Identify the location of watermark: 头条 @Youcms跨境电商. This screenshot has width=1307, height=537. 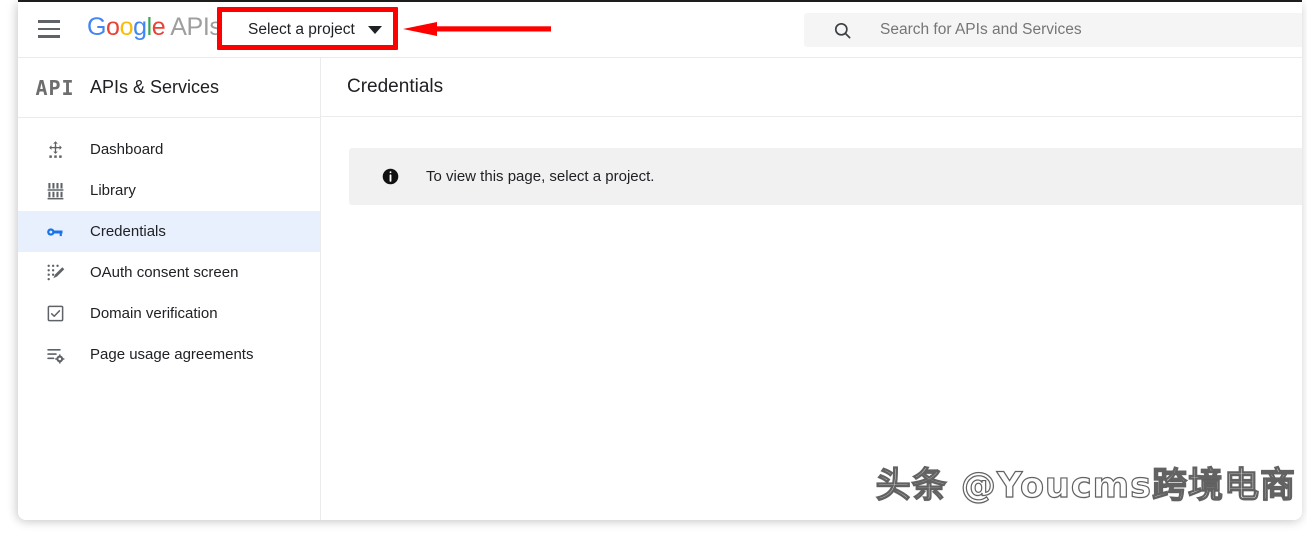
(1085, 485).